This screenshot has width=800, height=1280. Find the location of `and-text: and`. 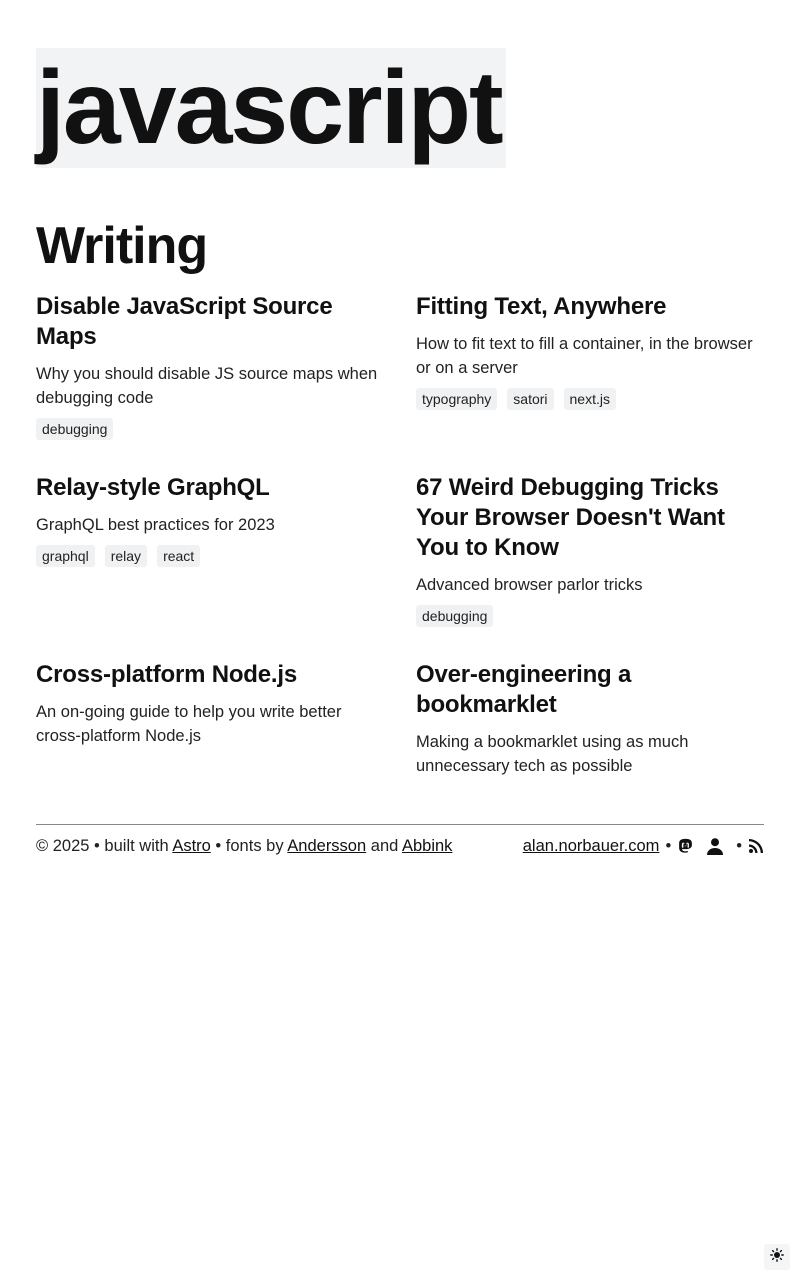

and-text: and is located at coordinates (384, 846).